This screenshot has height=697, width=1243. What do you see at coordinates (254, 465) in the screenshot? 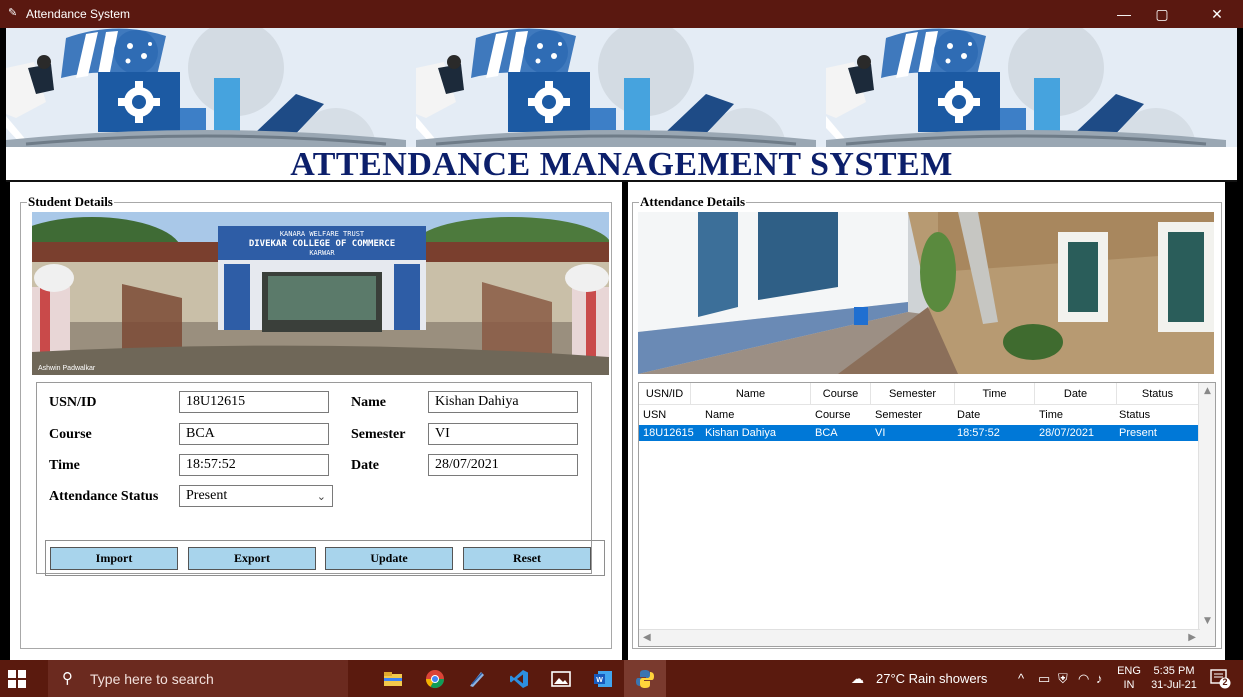
I see `time-input: 18:57:52` at bounding box center [254, 465].